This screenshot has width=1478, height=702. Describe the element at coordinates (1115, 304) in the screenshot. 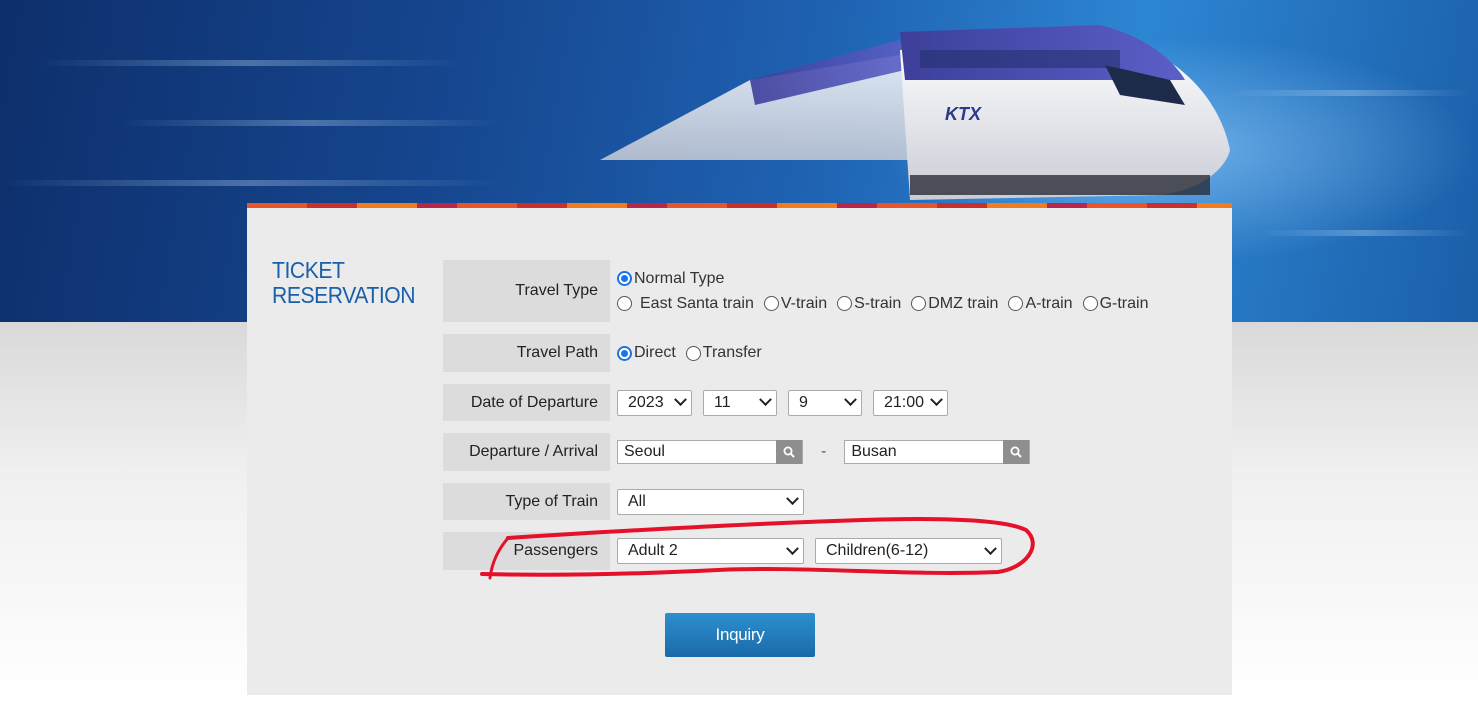

I see `radio-g-train: G-train` at that location.